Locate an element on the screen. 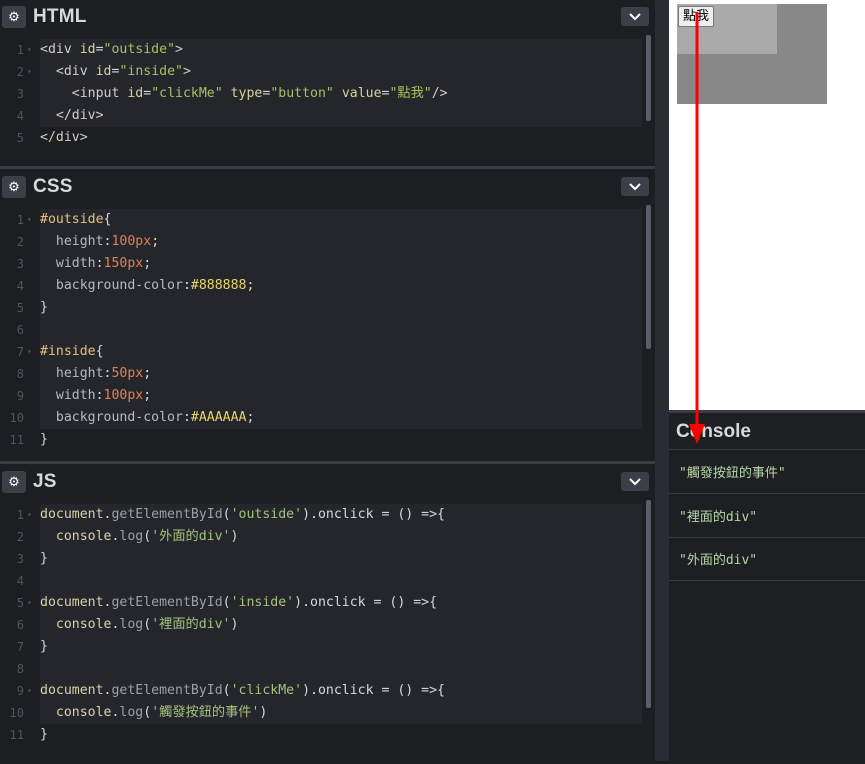  panel-title: JS is located at coordinates (45, 481).